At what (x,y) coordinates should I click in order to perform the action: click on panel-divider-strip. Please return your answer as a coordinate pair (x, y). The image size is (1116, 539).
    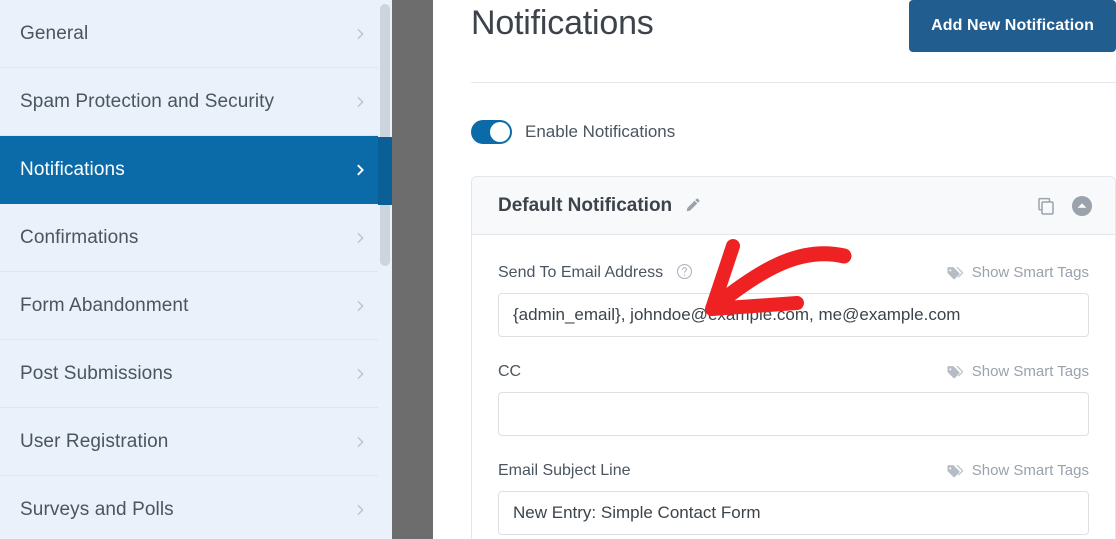
    Looking at the image, I should click on (412, 269).